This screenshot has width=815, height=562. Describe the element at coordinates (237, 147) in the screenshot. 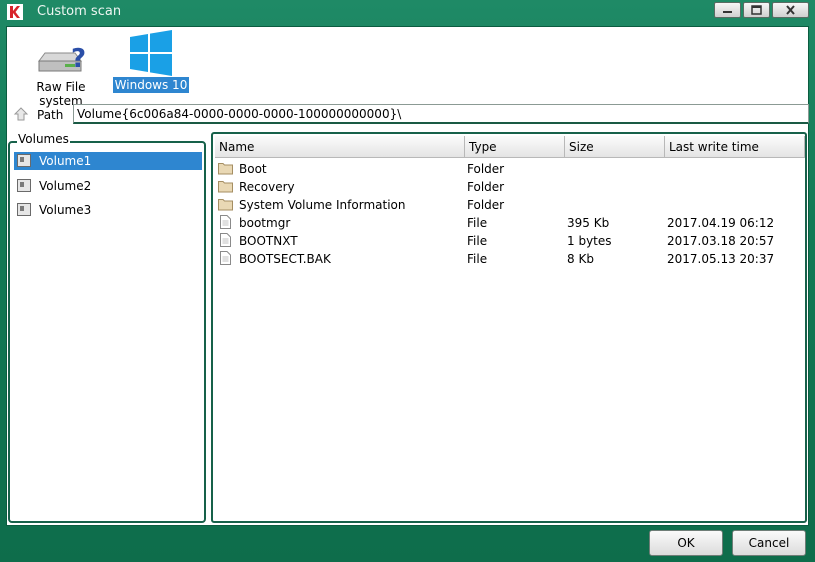

I see `column-header-label: Name` at that location.